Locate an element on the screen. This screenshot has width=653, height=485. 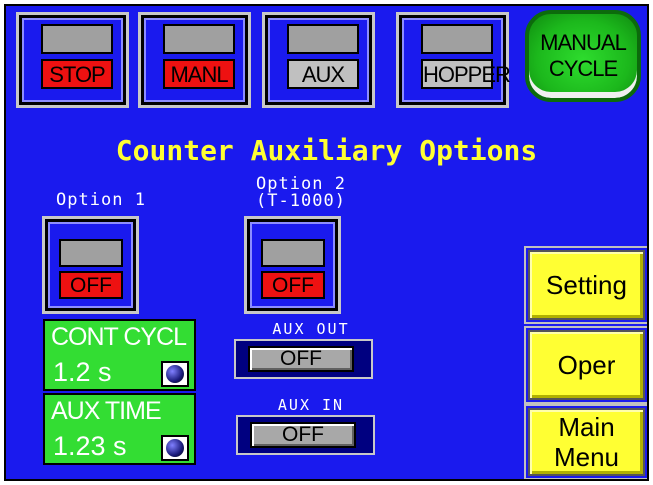
aux-out-toggle: OFF is located at coordinates (303, 359).